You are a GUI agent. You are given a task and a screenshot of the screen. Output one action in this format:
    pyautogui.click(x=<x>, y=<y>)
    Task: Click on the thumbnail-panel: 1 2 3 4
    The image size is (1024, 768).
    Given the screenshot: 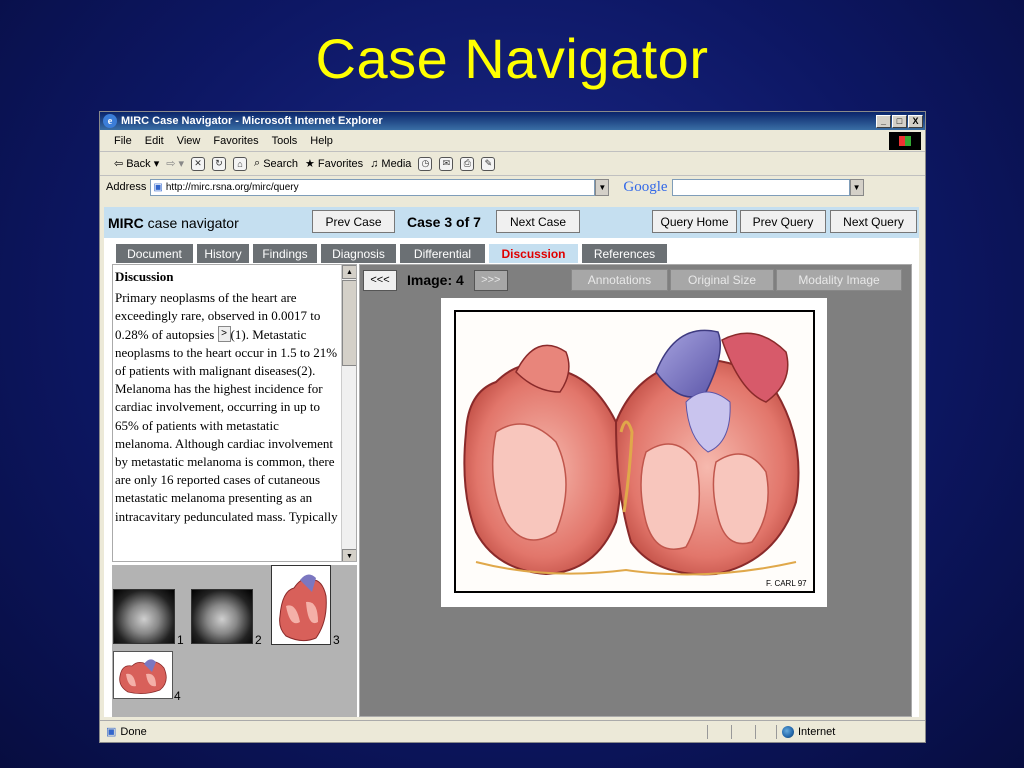 What is the action you would take?
    pyautogui.click(x=234, y=641)
    